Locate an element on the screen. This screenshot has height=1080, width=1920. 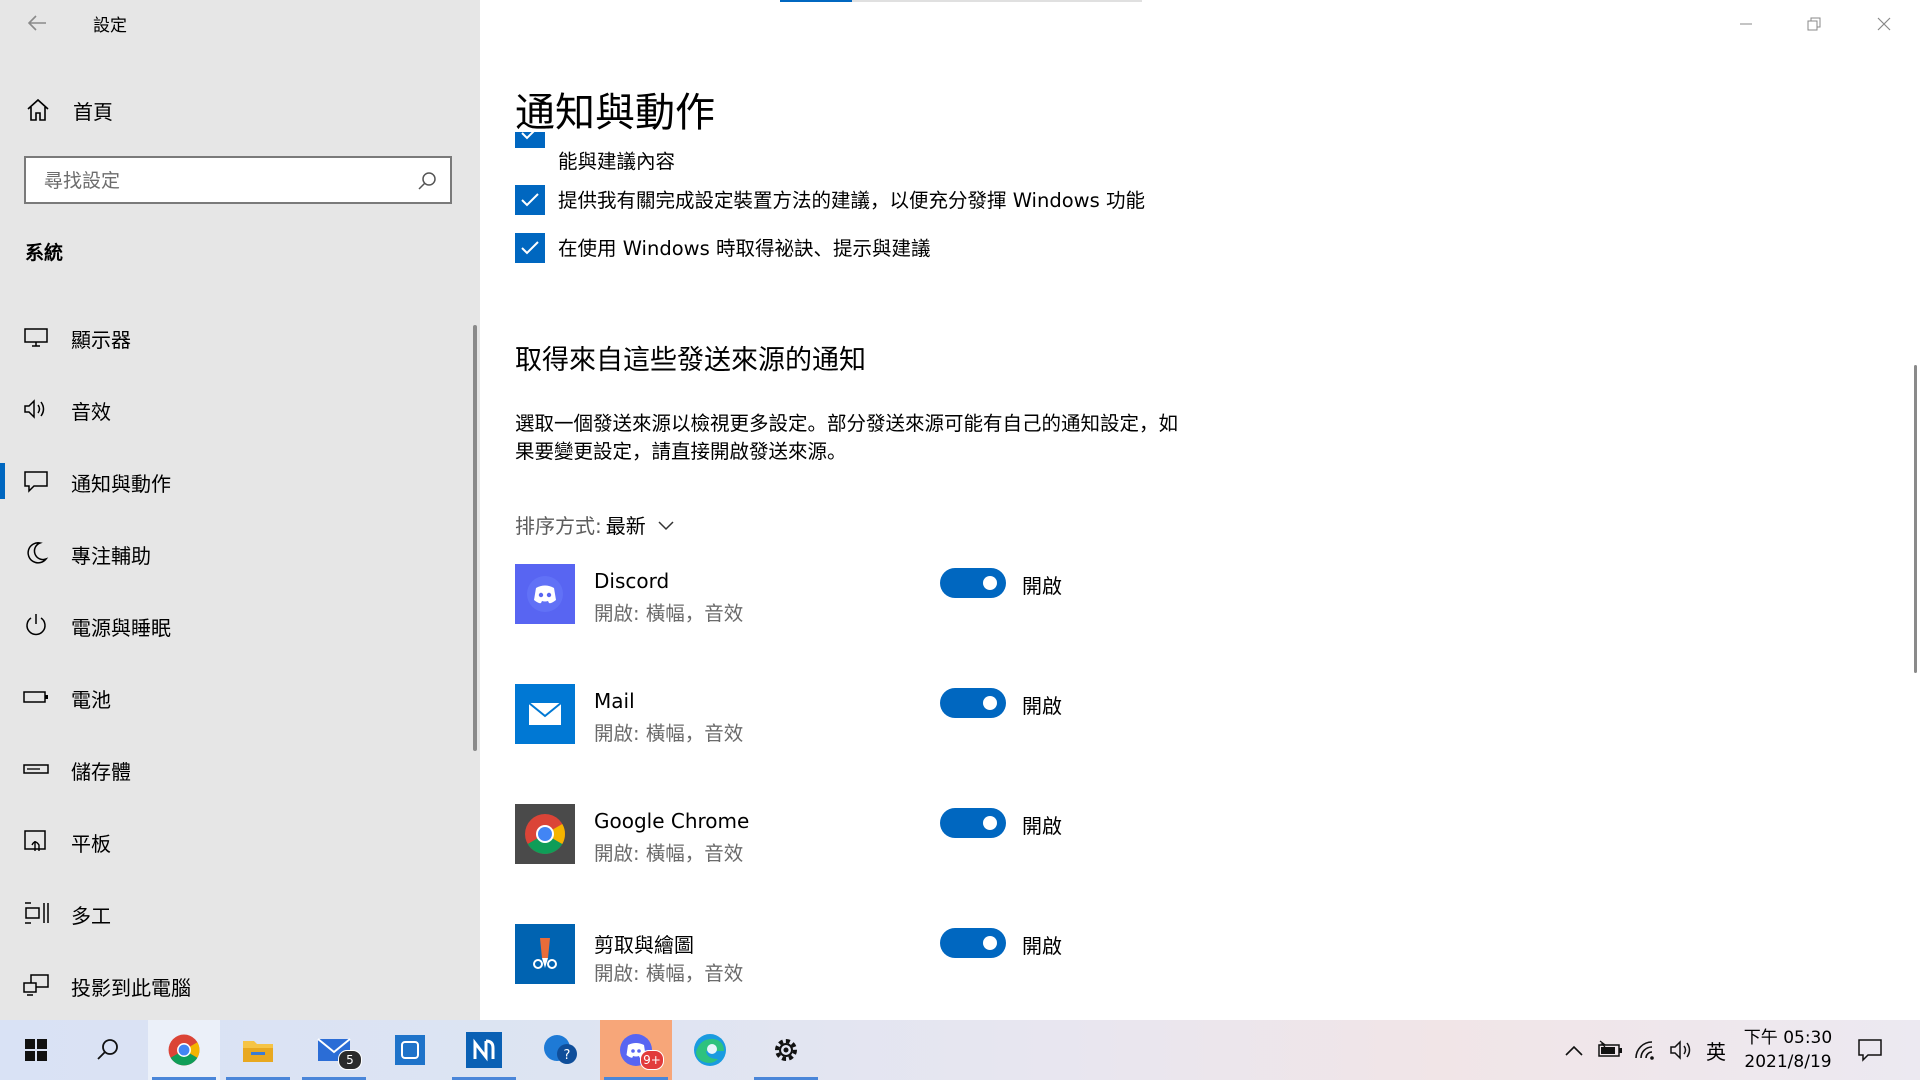
edge-icon is located at coordinates (710, 1050).